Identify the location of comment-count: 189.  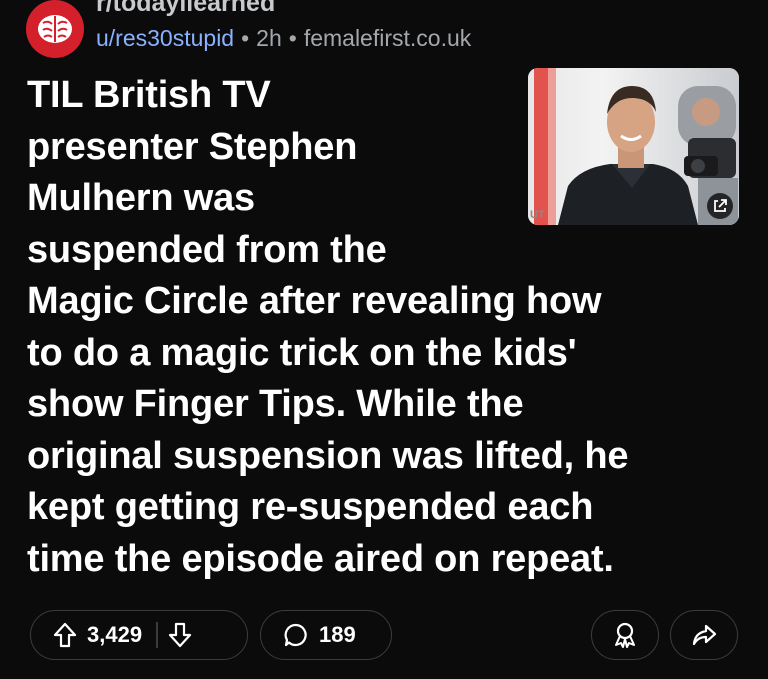
(337, 634).